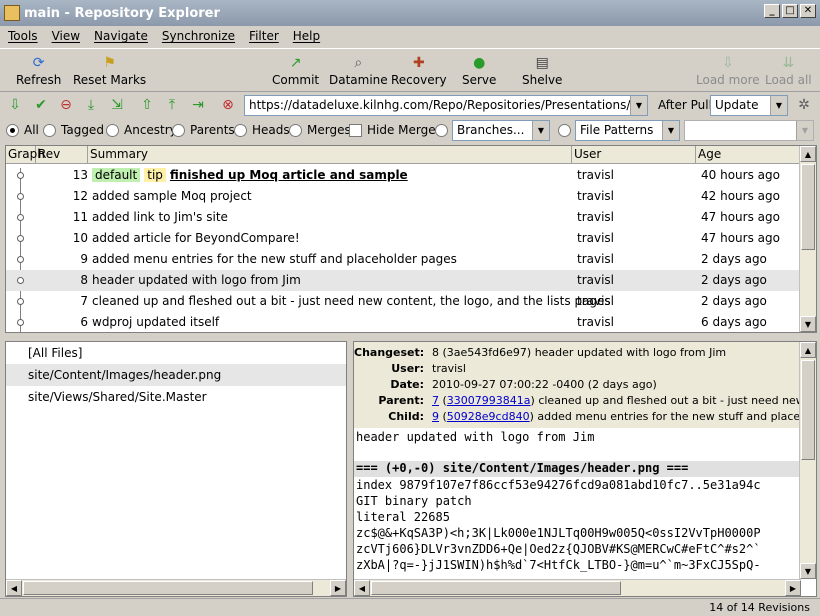  What do you see at coordinates (748, 155) in the screenshot?
I see `column-age: Age` at bounding box center [748, 155].